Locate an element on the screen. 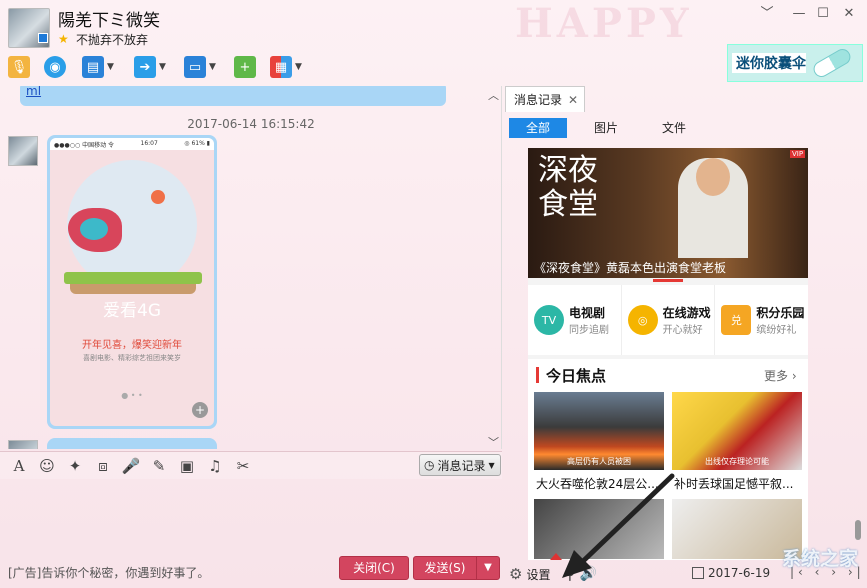 The width and height of the screenshot is (867, 588). send-button: 发送(S) is located at coordinates (445, 568).